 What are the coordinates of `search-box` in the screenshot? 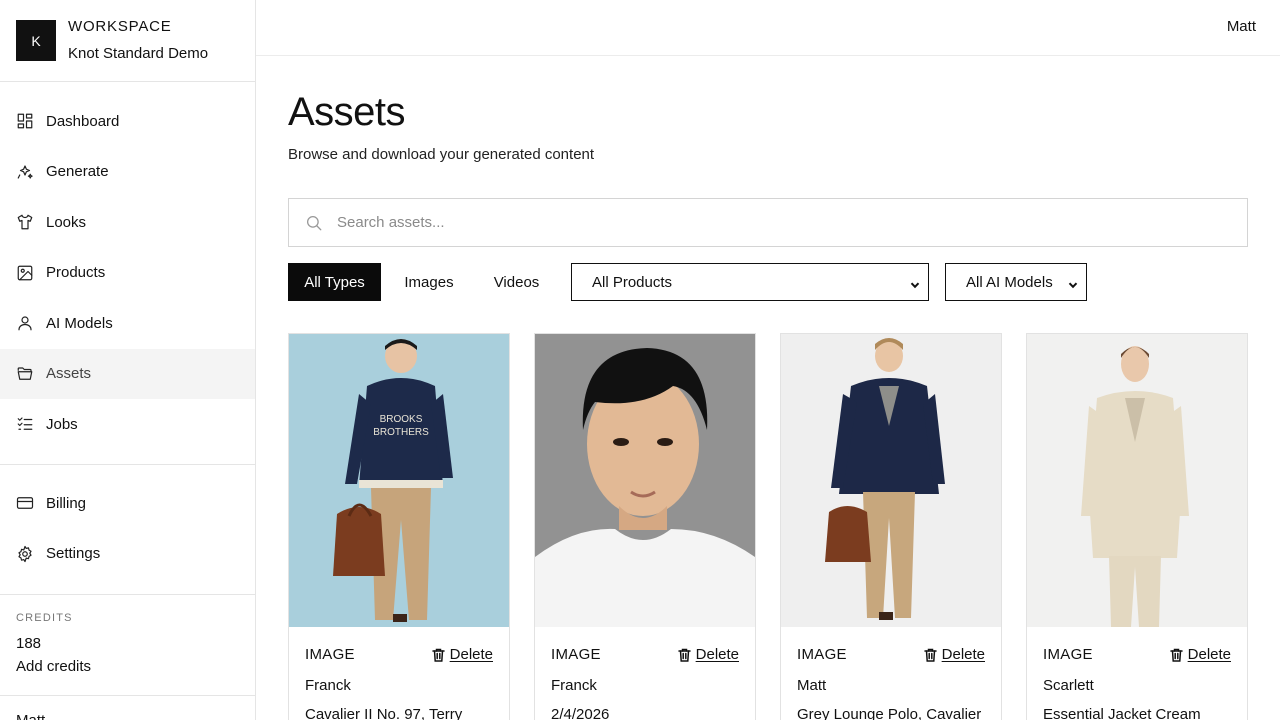 It's located at (768, 222).